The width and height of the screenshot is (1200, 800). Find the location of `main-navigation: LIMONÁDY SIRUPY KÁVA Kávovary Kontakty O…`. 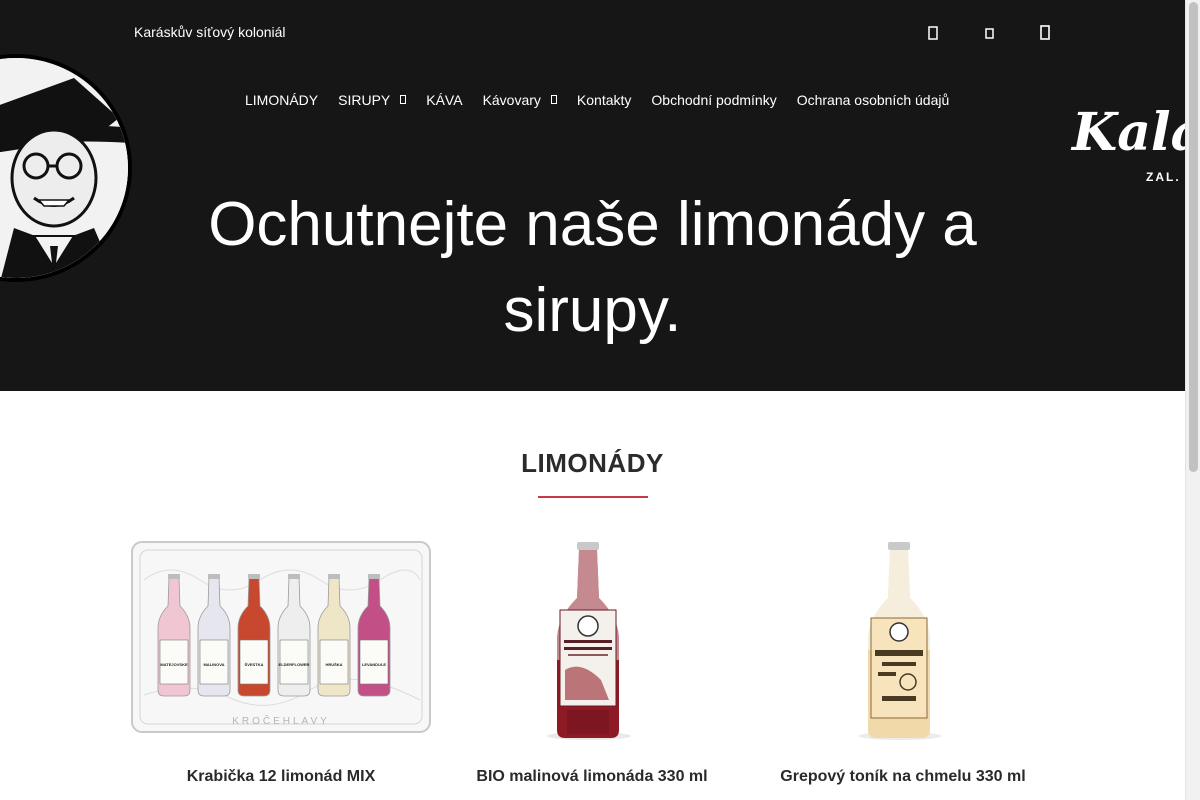

main-navigation: LIMONÁDY SIRUPY KÁVA Kávovary Kontakty O… is located at coordinates (607, 100).